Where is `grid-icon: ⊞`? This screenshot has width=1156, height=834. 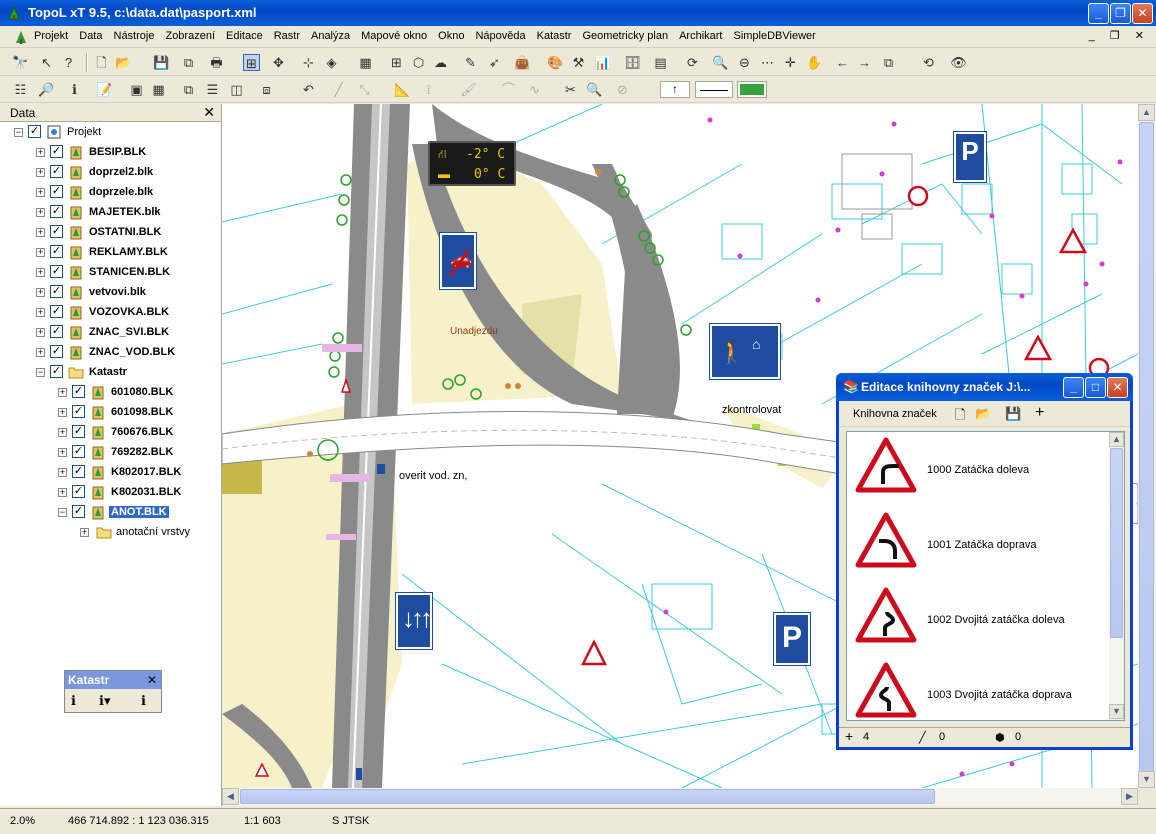 grid-icon: ⊞ is located at coordinates (396, 62).